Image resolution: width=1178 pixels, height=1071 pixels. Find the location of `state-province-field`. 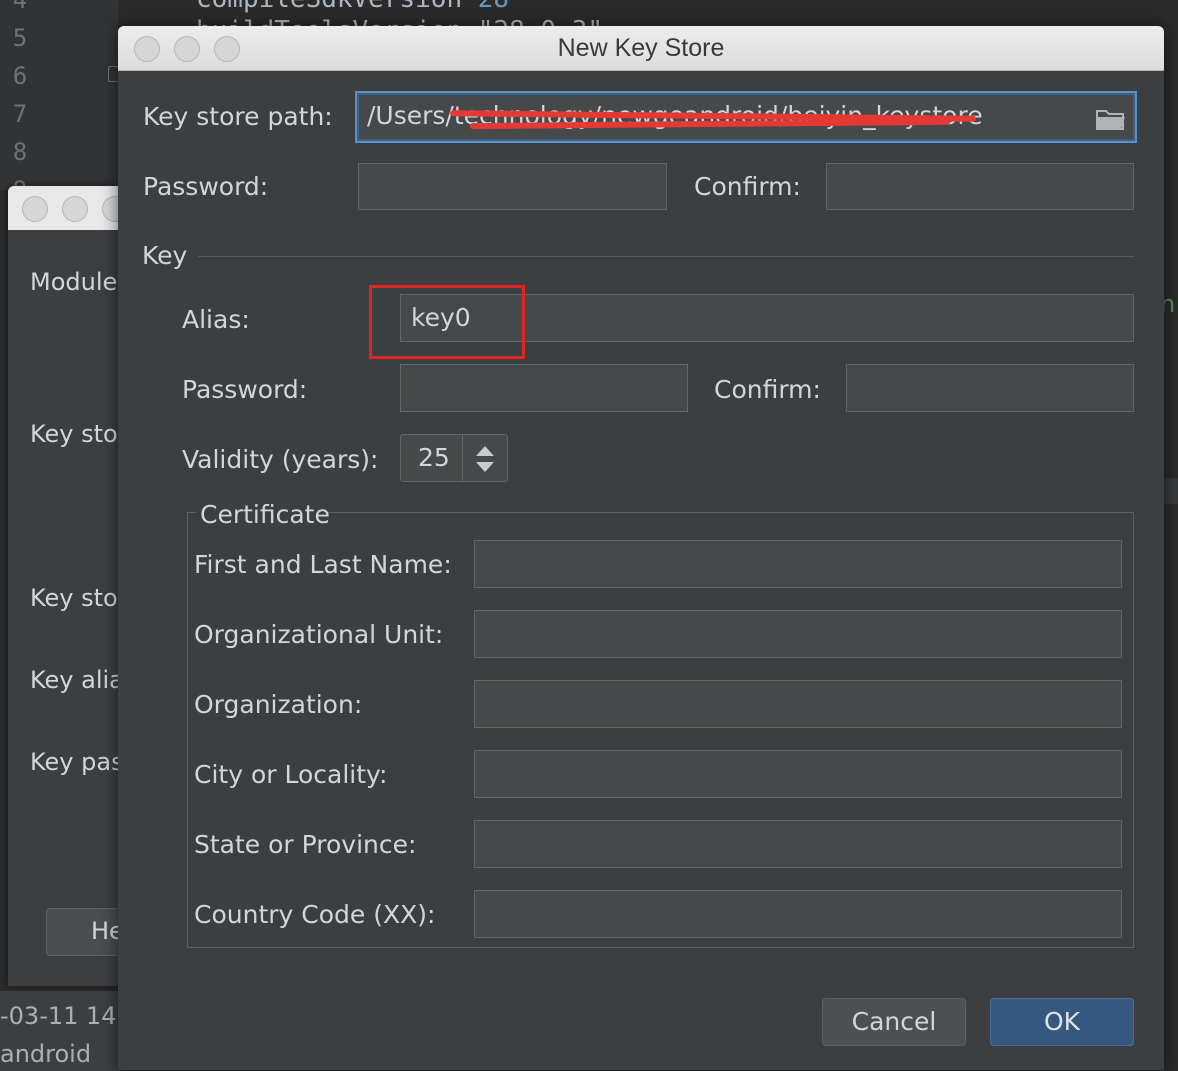

state-province-field is located at coordinates (798, 844).